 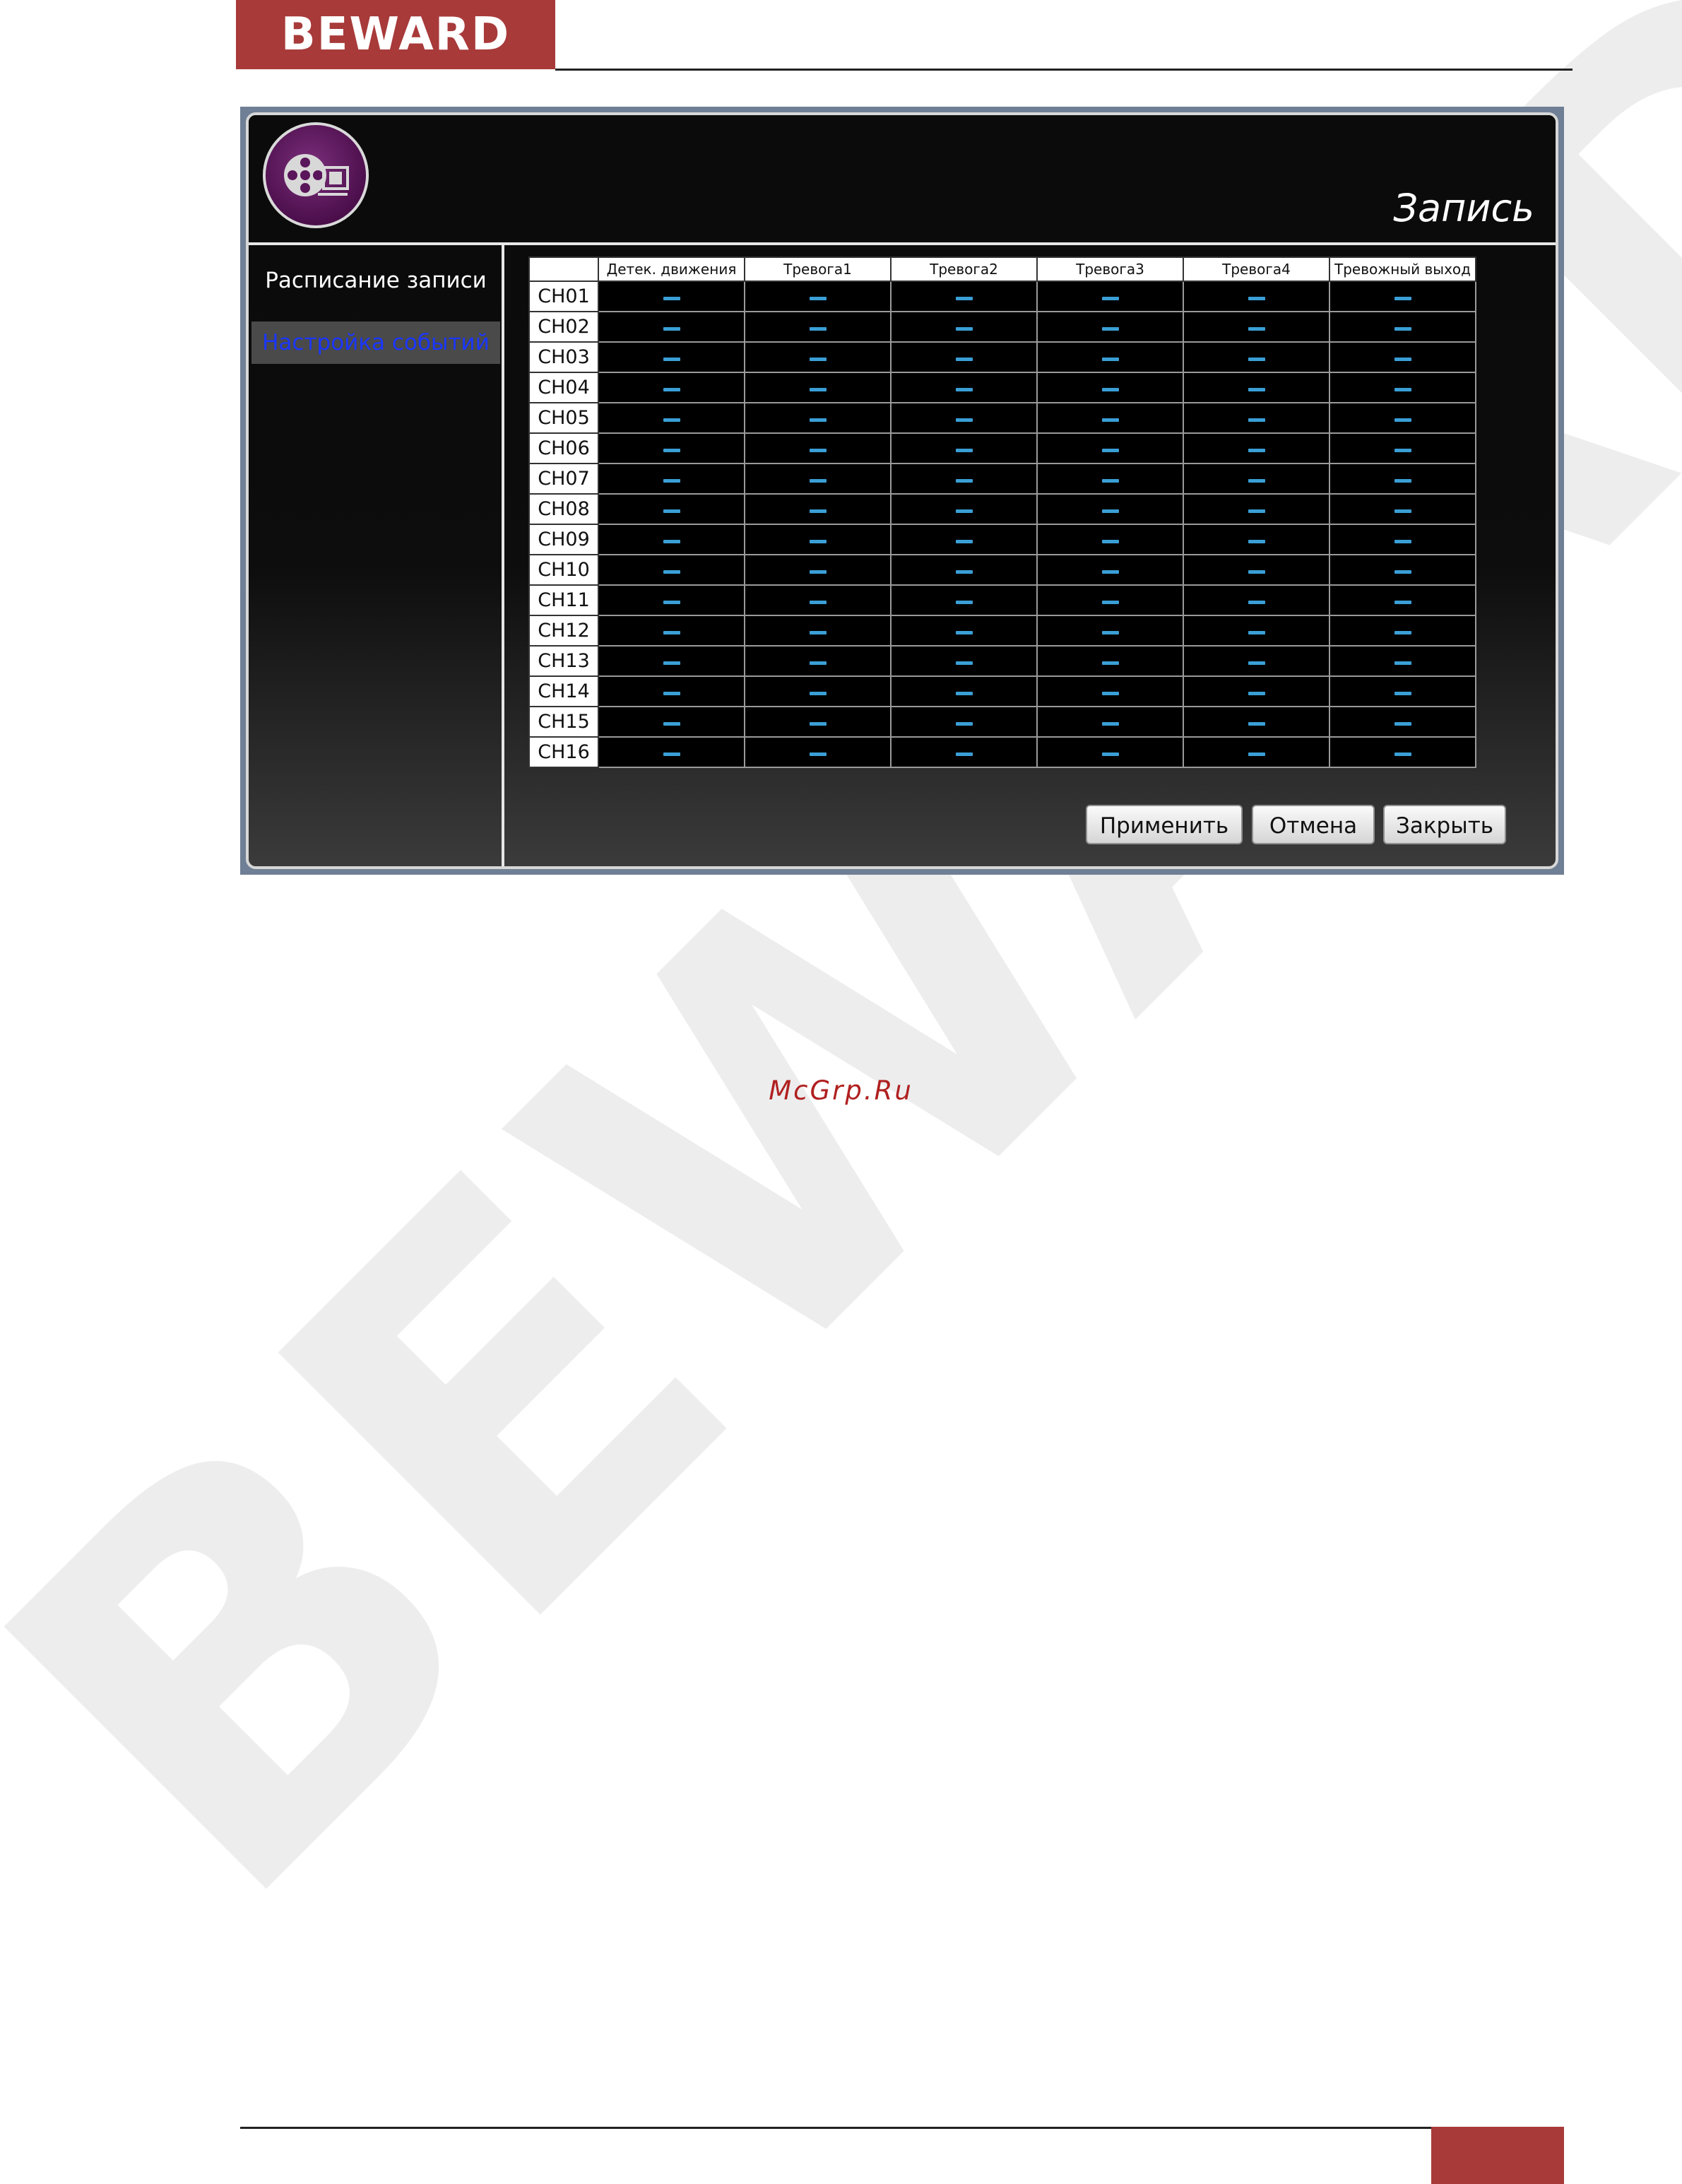 I want to click on apply-button: Применить, so click(x=1164, y=824).